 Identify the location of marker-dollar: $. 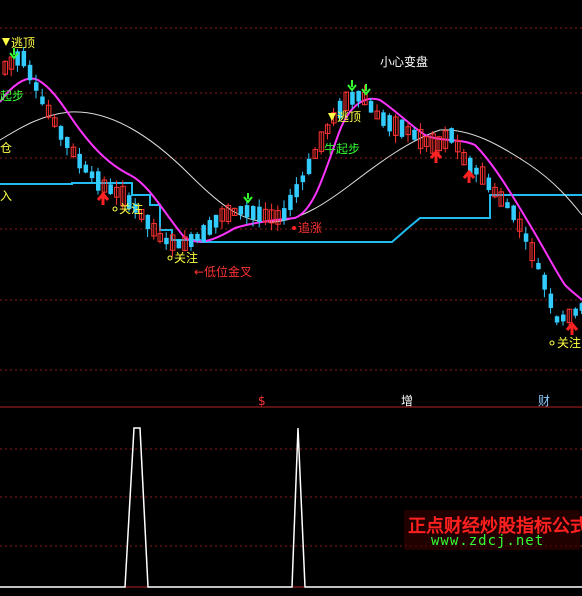
(262, 401).